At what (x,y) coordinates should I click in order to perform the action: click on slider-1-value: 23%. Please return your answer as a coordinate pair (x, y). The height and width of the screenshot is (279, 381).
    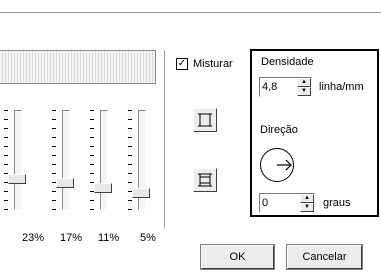
    Looking at the image, I should click on (33, 238).